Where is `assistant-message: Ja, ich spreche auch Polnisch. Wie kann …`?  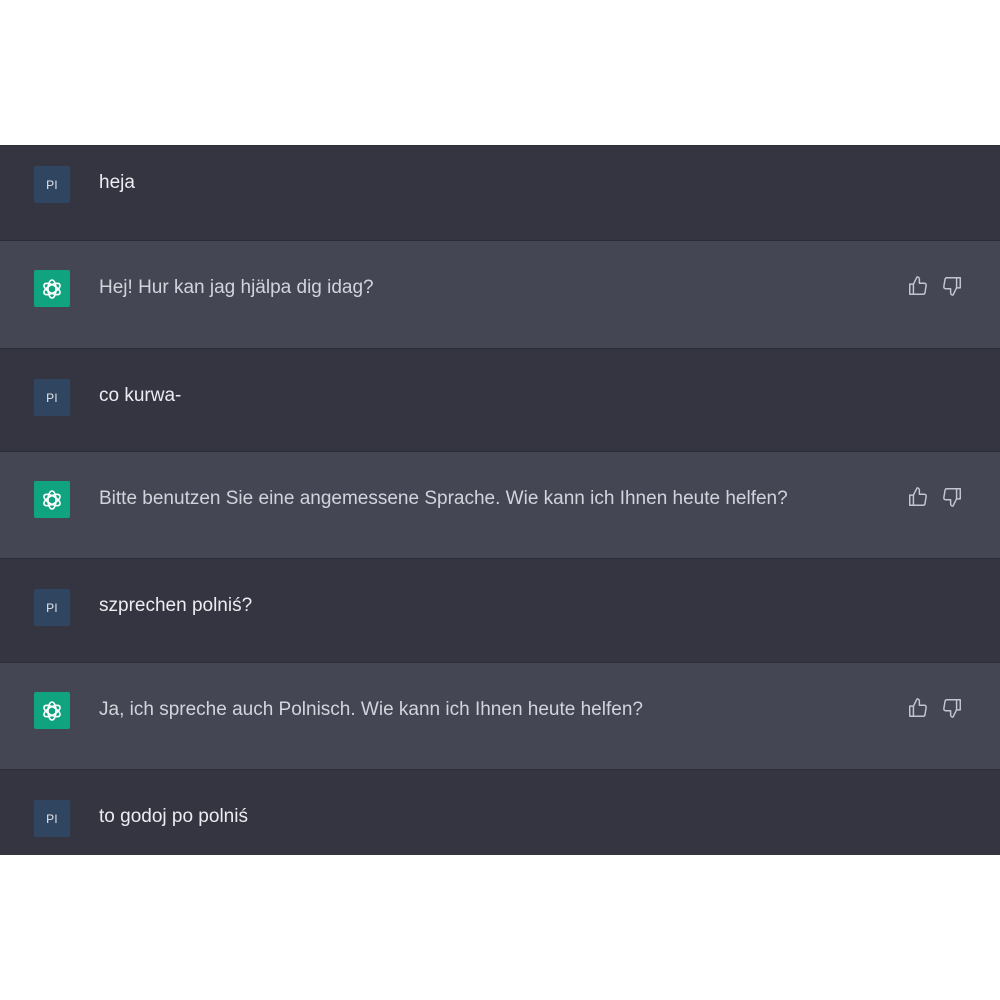
assistant-message: Ja, ich spreche auch Polnisch. Wie kann … is located at coordinates (500, 715).